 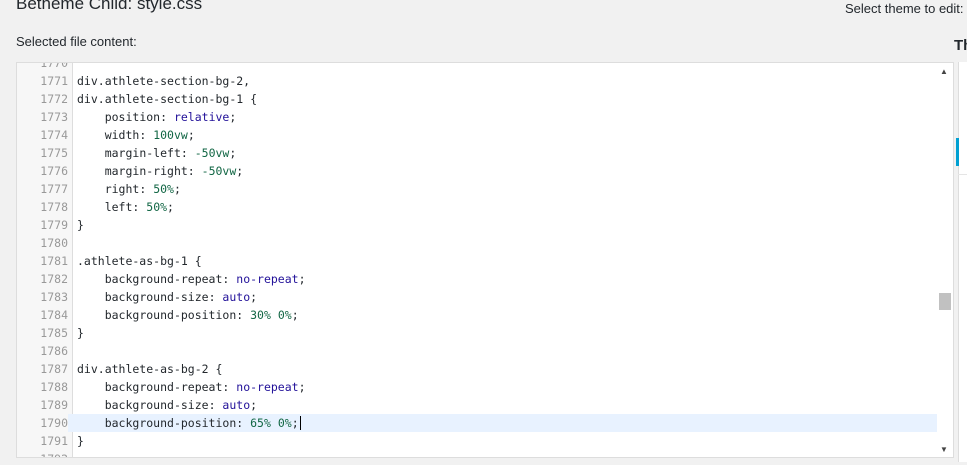 I want to click on code-text: right: 50%;, so click(x=129, y=189).